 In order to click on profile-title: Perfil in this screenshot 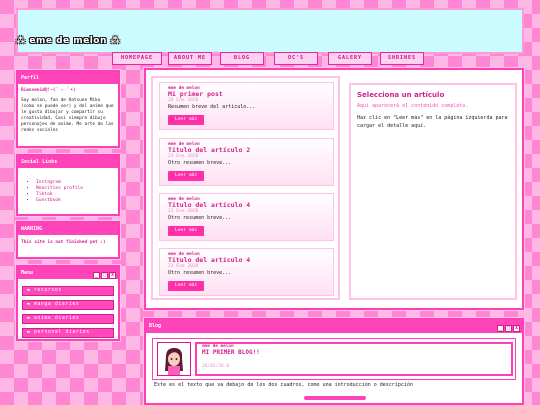, I will do `click(68, 78)`.